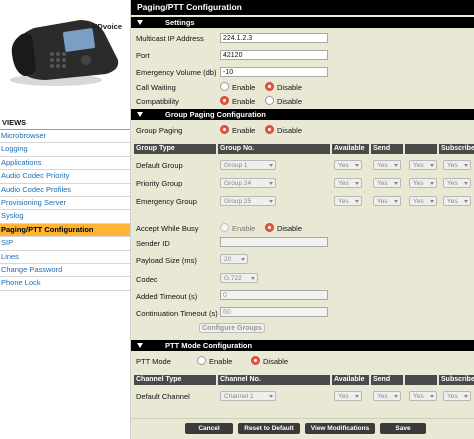 This screenshot has width=474, height=439. Describe the element at coordinates (421, 149) in the screenshot. I see `group-col-header` at that location.